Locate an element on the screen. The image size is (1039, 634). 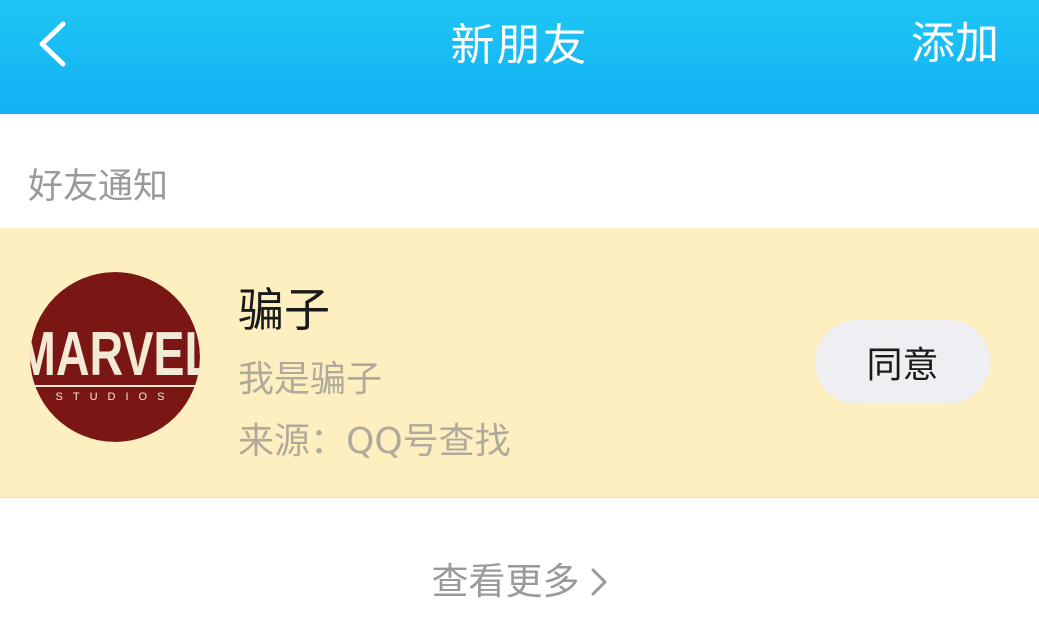
avatar: MARVEL STUDIOS is located at coordinates (115, 357).